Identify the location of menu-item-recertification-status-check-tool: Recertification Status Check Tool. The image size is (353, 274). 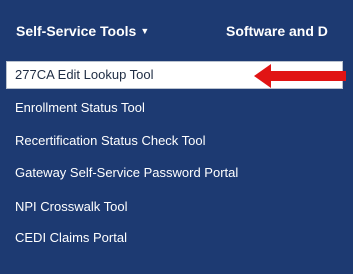
(176, 141).